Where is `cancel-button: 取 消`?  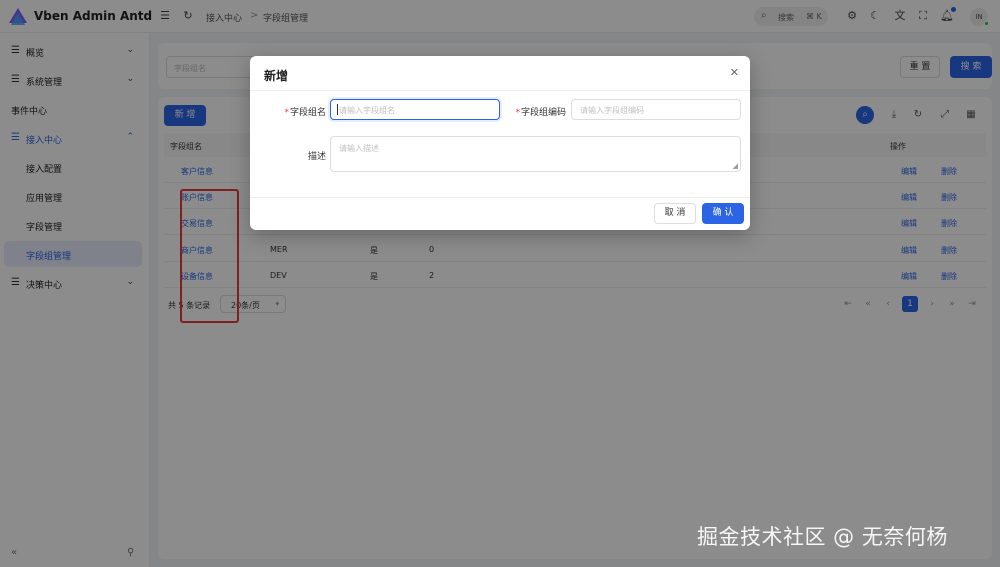 cancel-button: 取 消 is located at coordinates (675, 213).